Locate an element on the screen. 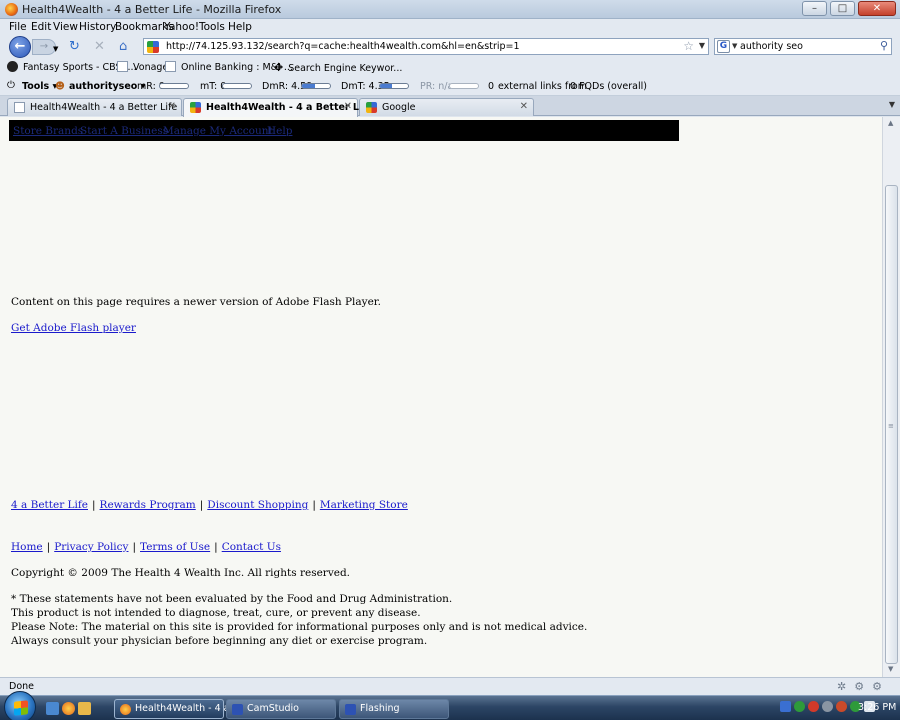 This screenshot has height=720, width=900. search-bar: G ▼ authority seo ⚲ is located at coordinates (803, 46).